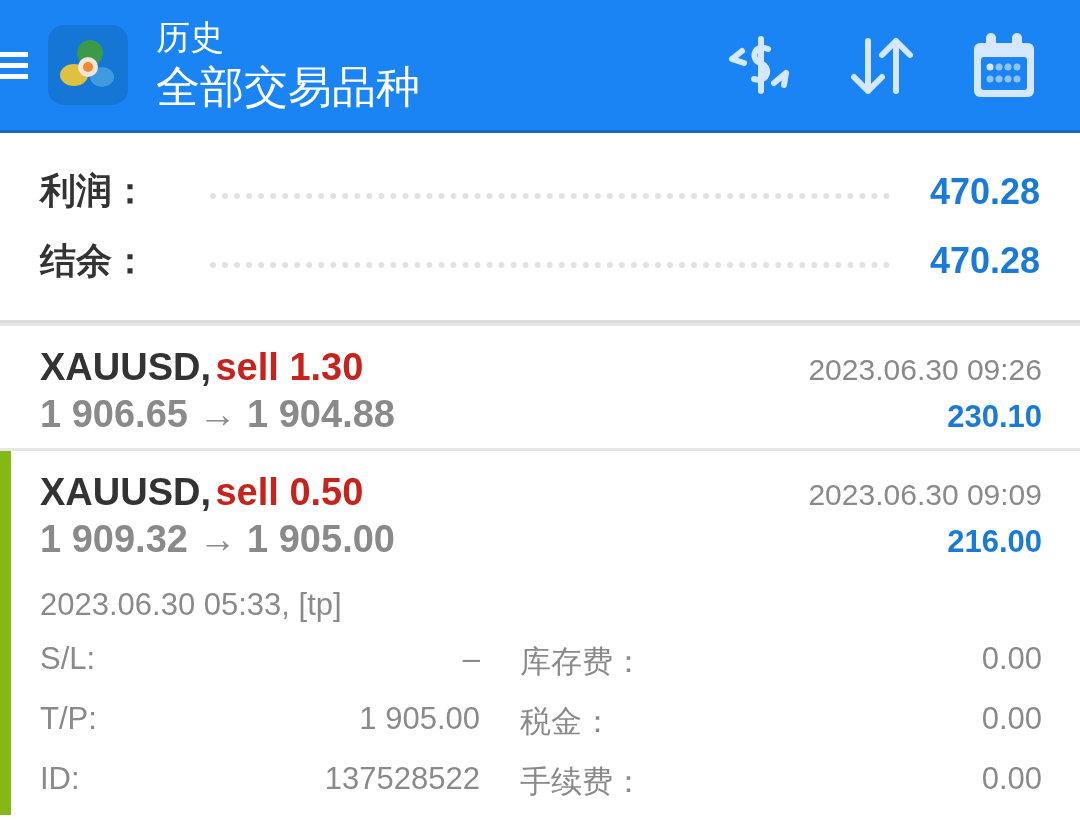 Image resolution: width=1080 pixels, height=820 pixels. What do you see at coordinates (68, 659) in the screenshot?
I see `detail-label: S/L:` at bounding box center [68, 659].